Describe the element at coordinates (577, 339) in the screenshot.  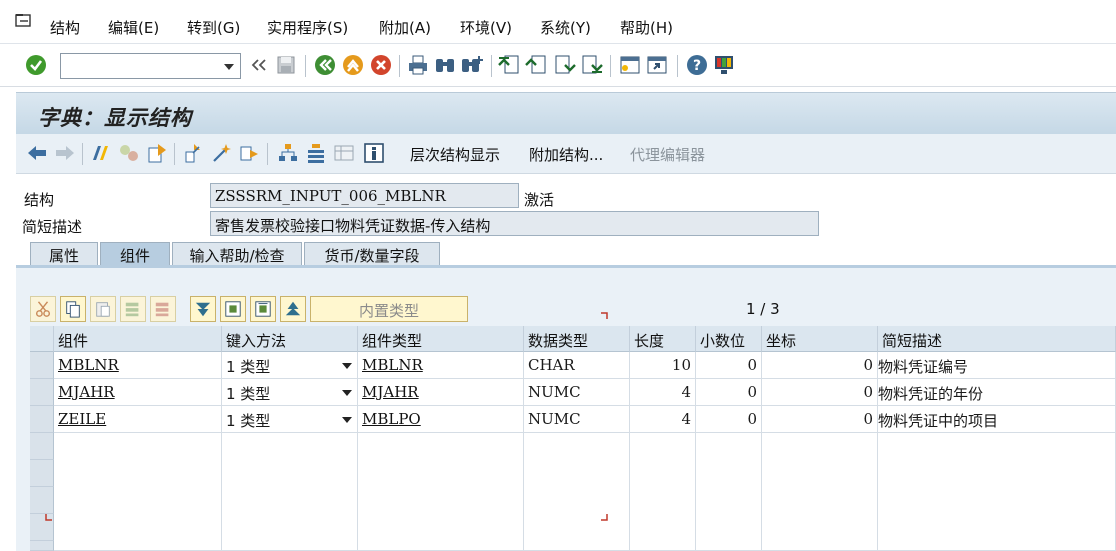
I see `column-header-data-type: 数据类型` at that location.